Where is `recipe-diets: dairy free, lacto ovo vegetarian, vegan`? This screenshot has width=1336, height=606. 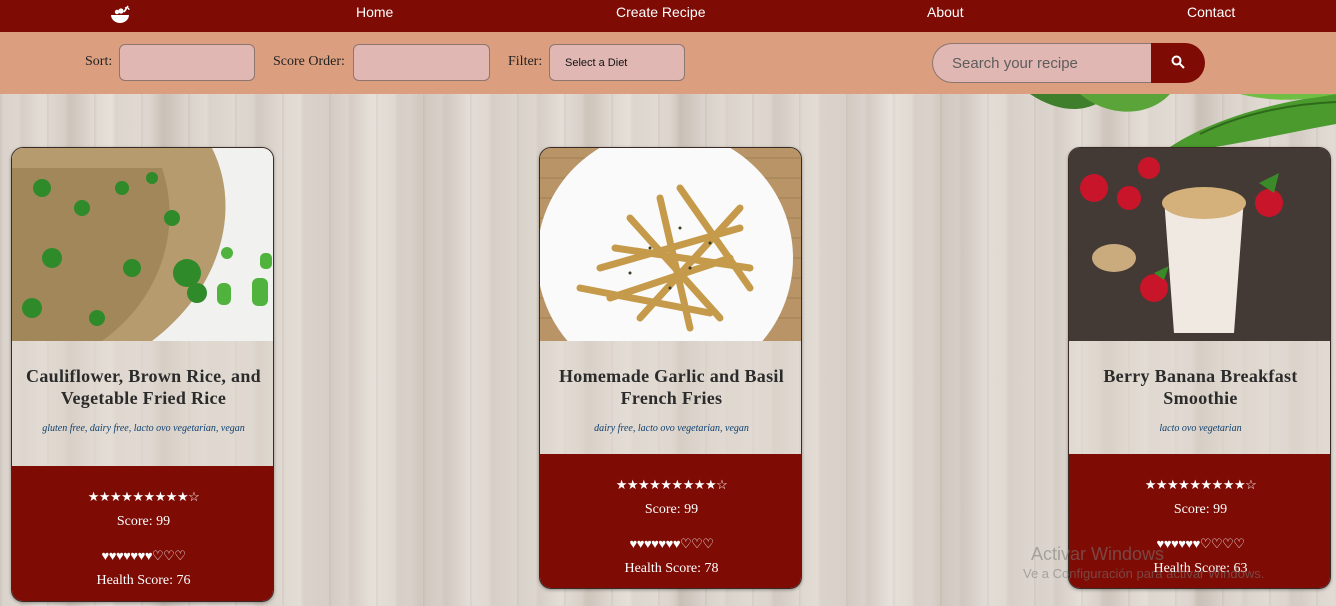
recipe-diets: dairy free, lacto ovo vegetarian, vegan is located at coordinates (671, 428).